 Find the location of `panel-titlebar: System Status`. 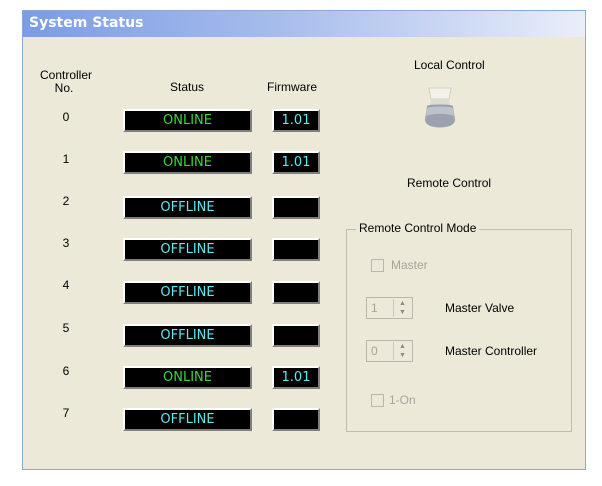

panel-titlebar: System Status is located at coordinates (304, 24).